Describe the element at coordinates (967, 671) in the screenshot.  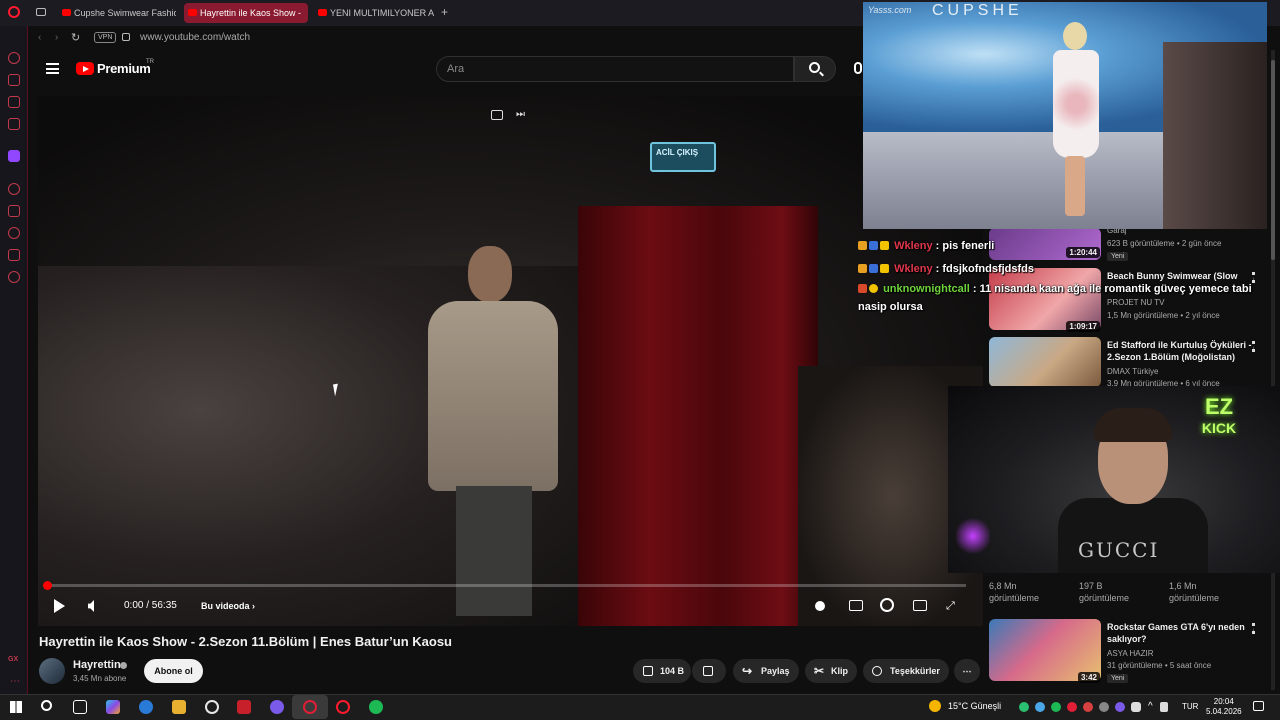
I see `more-actions-button: ⋯` at that location.